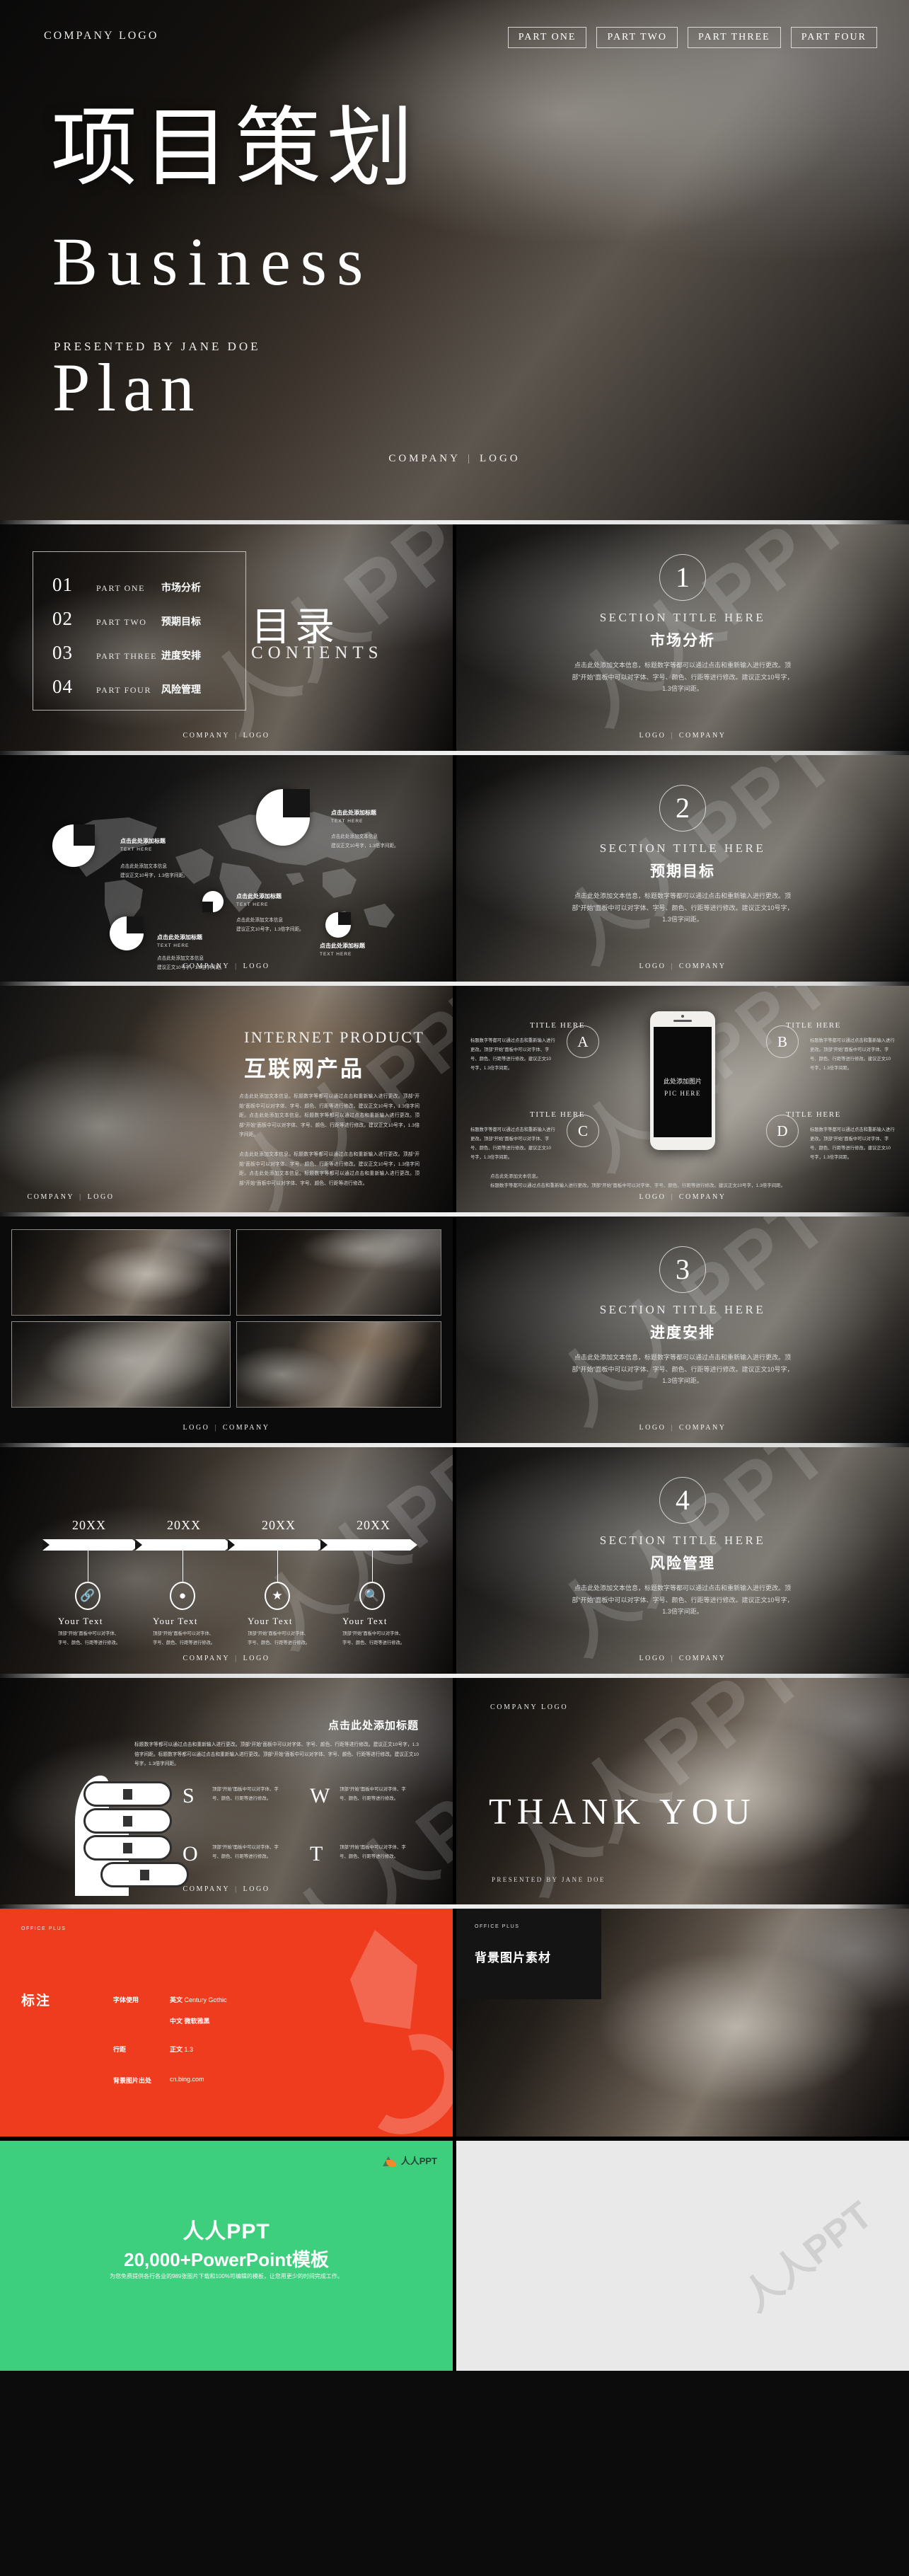  Describe the element at coordinates (127, 653) in the screenshot. I see `toc-item-3: 03 PART THREE 进度安排` at that location.